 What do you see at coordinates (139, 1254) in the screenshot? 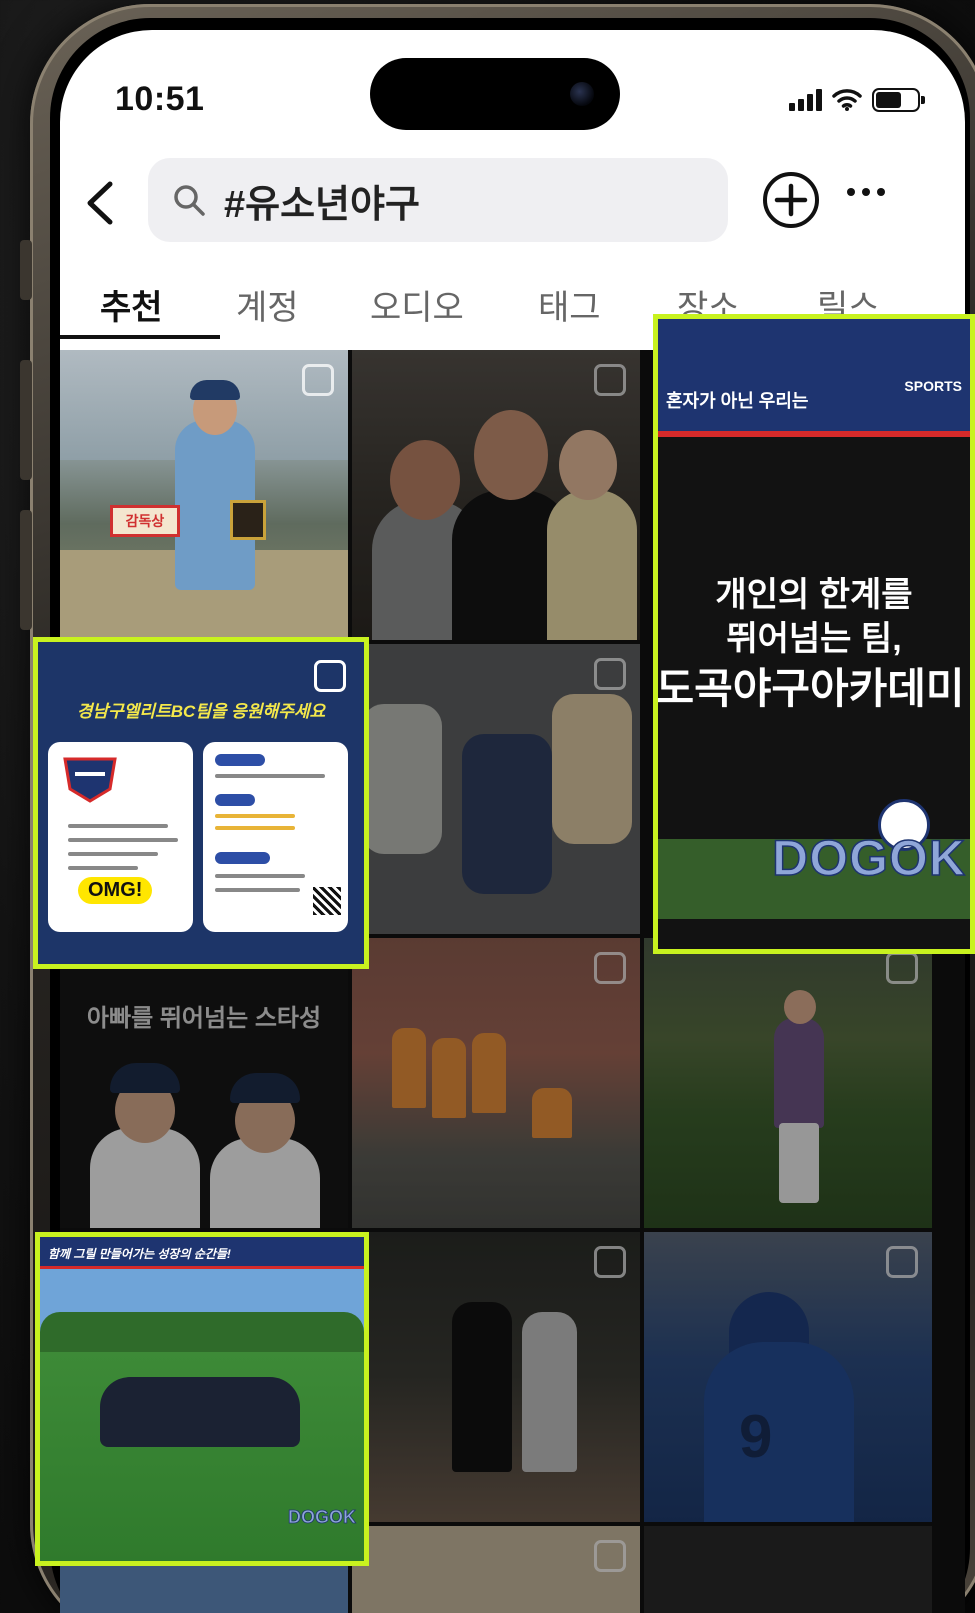
I see `team-banner-text: 함께 그릴 만들어가는 성장의 순간들!` at bounding box center [139, 1254].